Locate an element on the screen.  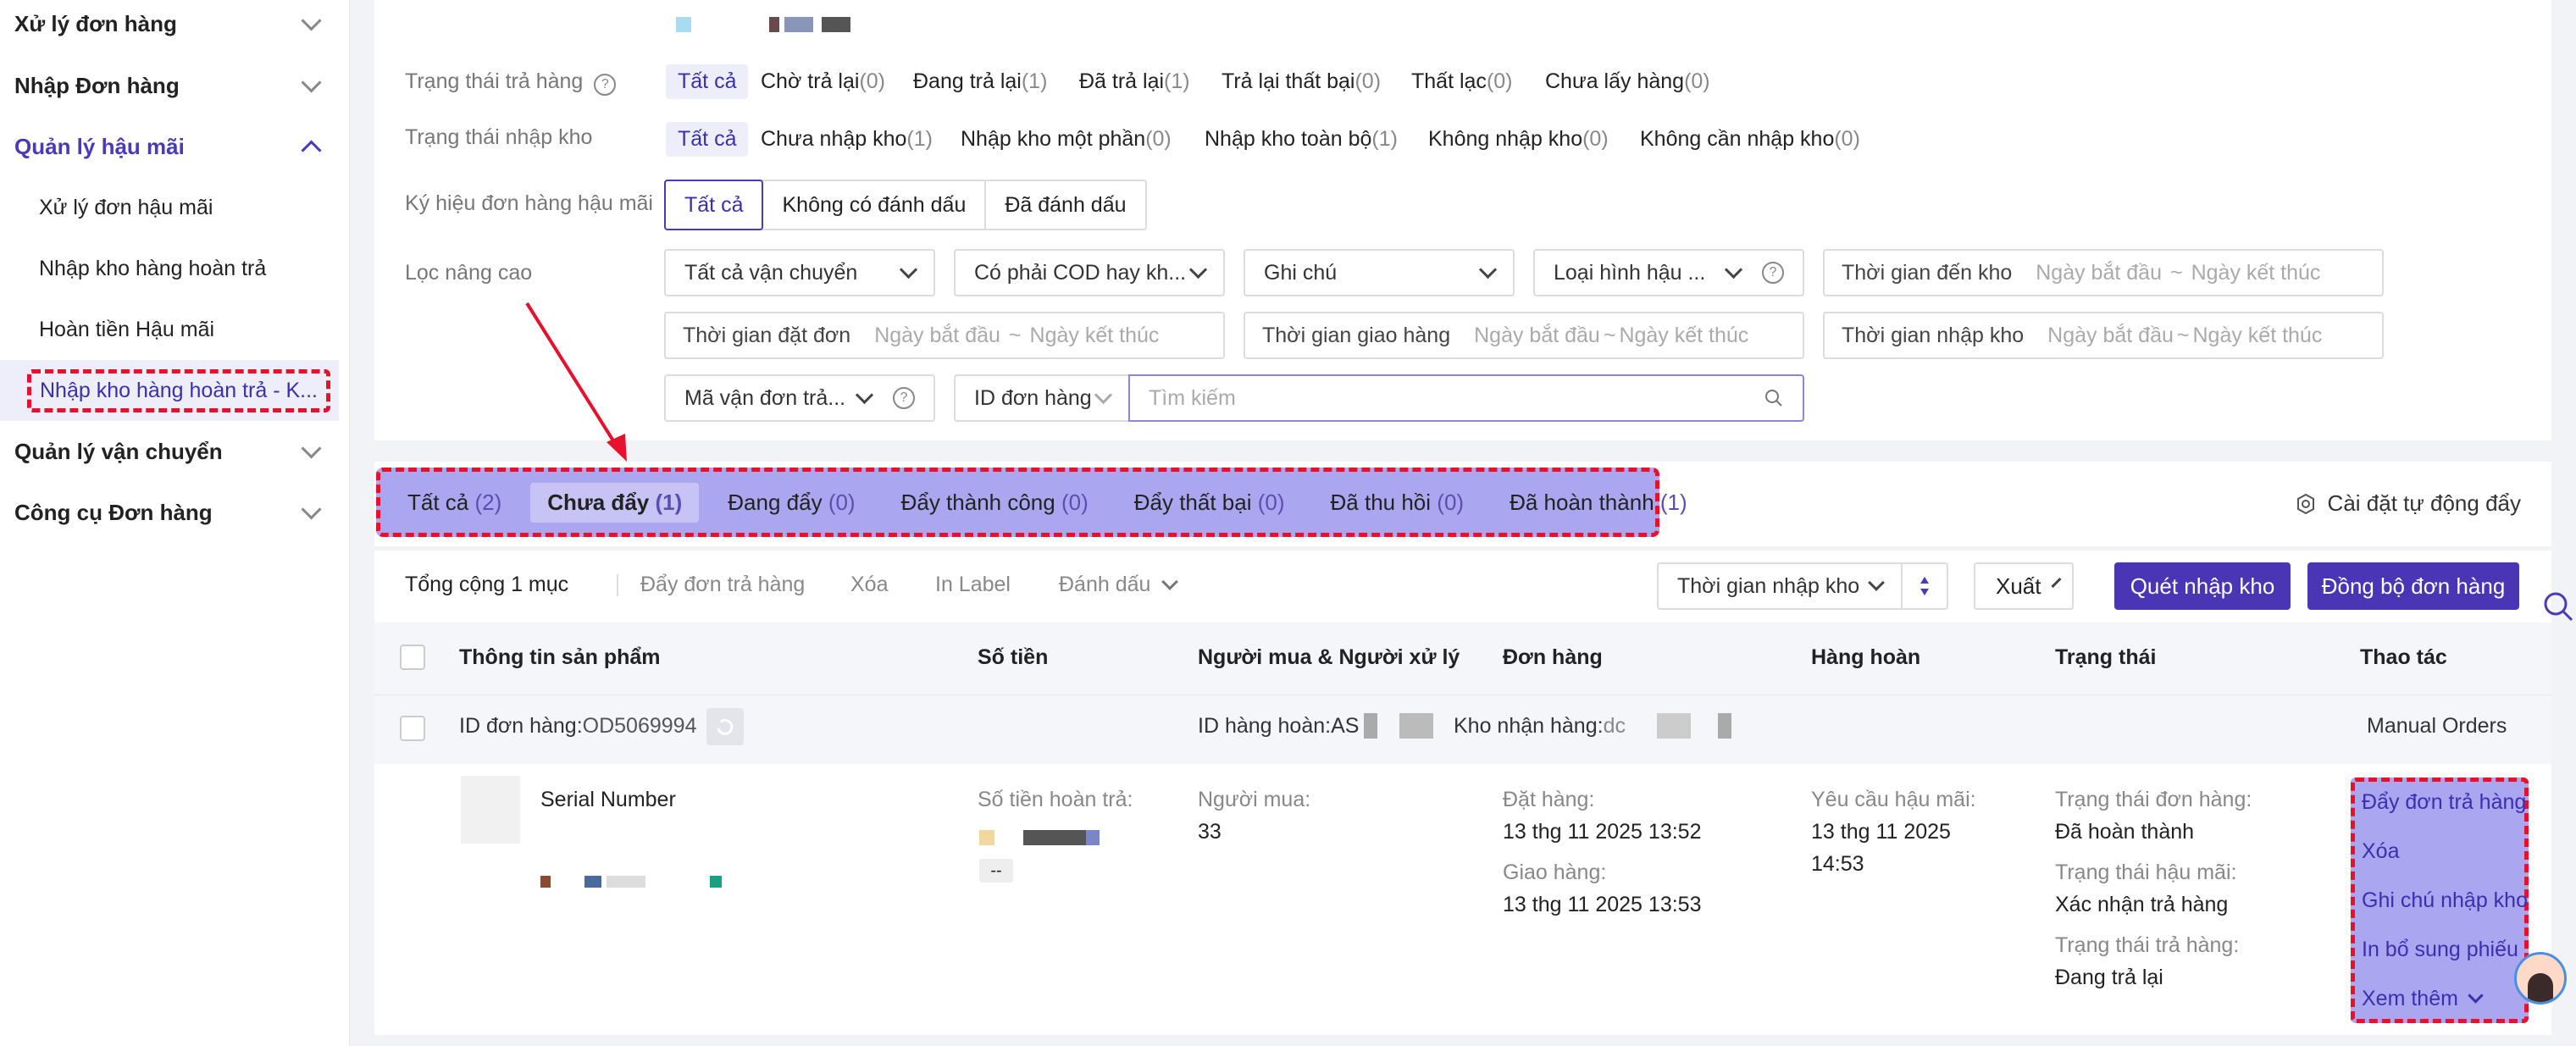
tab-label: Đang đẩy is located at coordinates (775, 502).